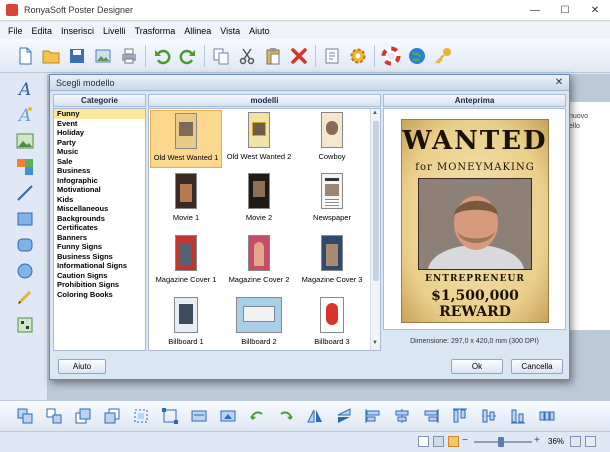 The height and width of the screenshot is (452, 610). Describe the element at coordinates (25, 115) in the screenshot. I see `art-text-tool-icon: A` at that location.